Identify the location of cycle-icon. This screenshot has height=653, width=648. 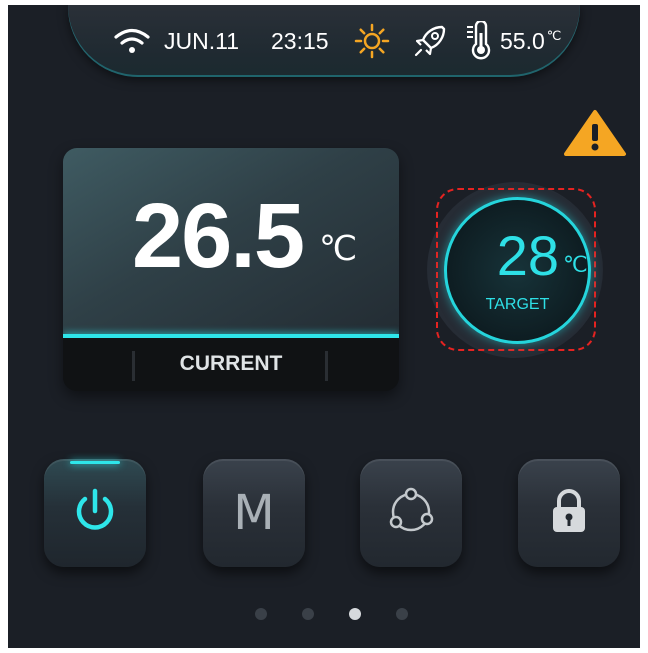
(411, 513).